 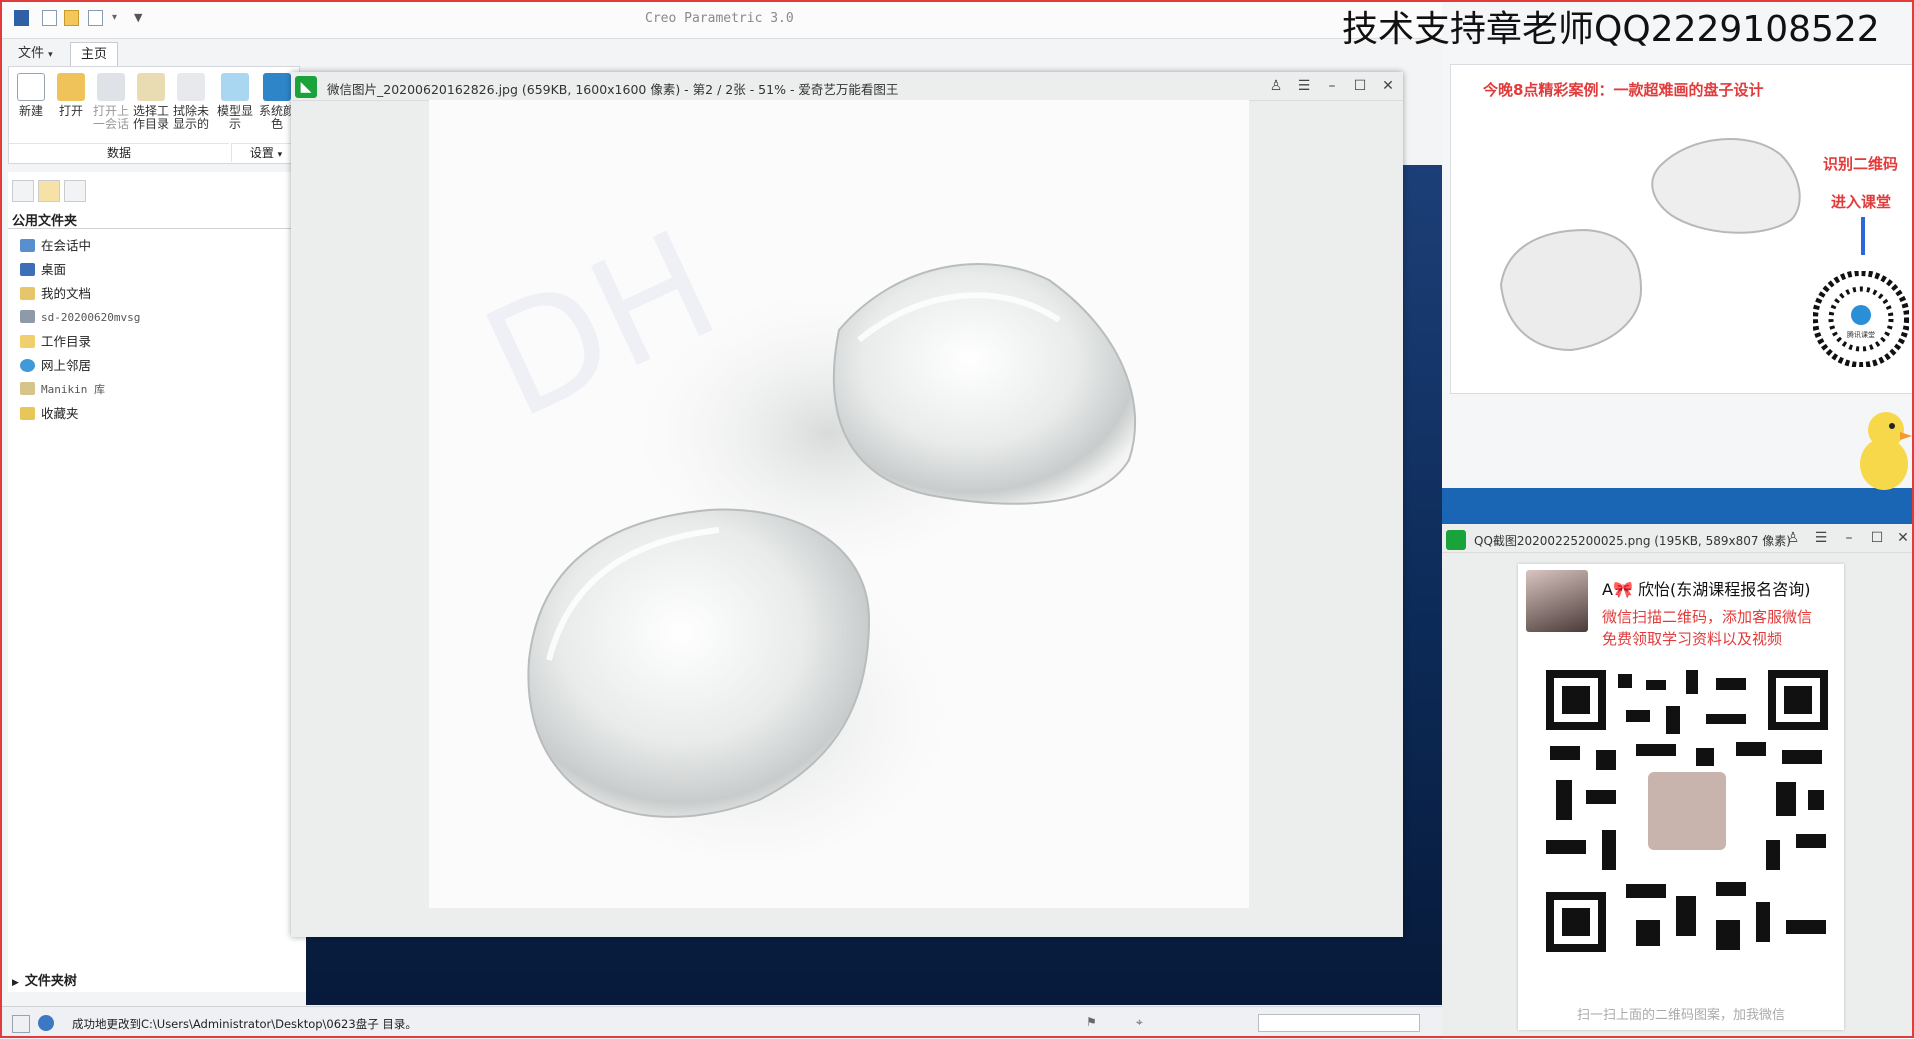 What do you see at coordinates (151, 102) in the screenshot?
I see `select-working-dir-button: 选择工作目录` at bounding box center [151, 102].